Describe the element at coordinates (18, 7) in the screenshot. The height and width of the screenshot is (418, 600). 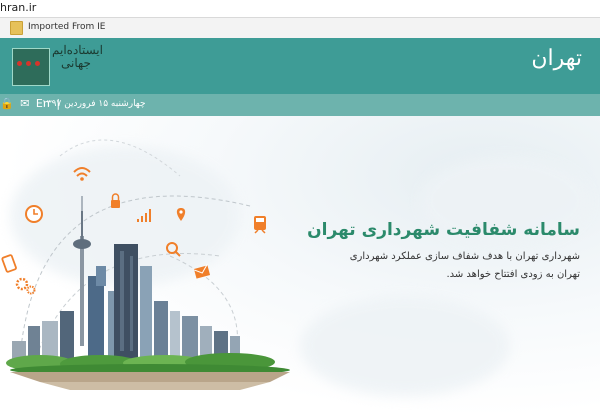
I see `address-text: hran.ir` at that location.